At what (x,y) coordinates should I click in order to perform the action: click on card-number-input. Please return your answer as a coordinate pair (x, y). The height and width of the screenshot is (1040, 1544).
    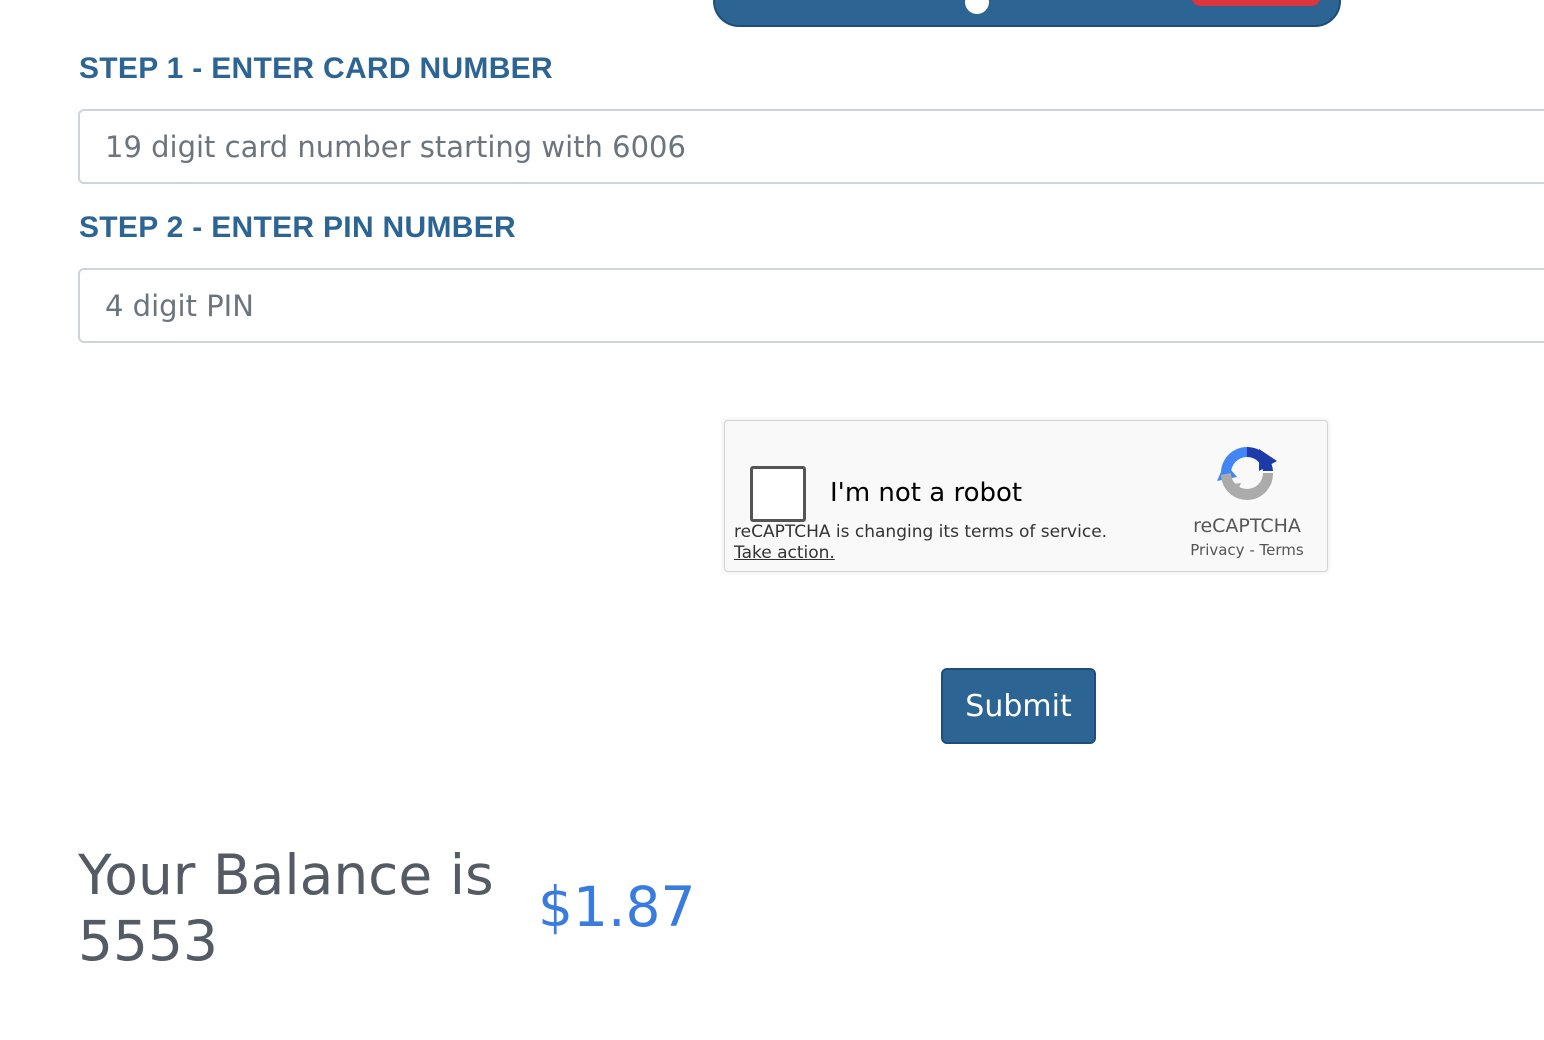
    Looking at the image, I should click on (811, 146).